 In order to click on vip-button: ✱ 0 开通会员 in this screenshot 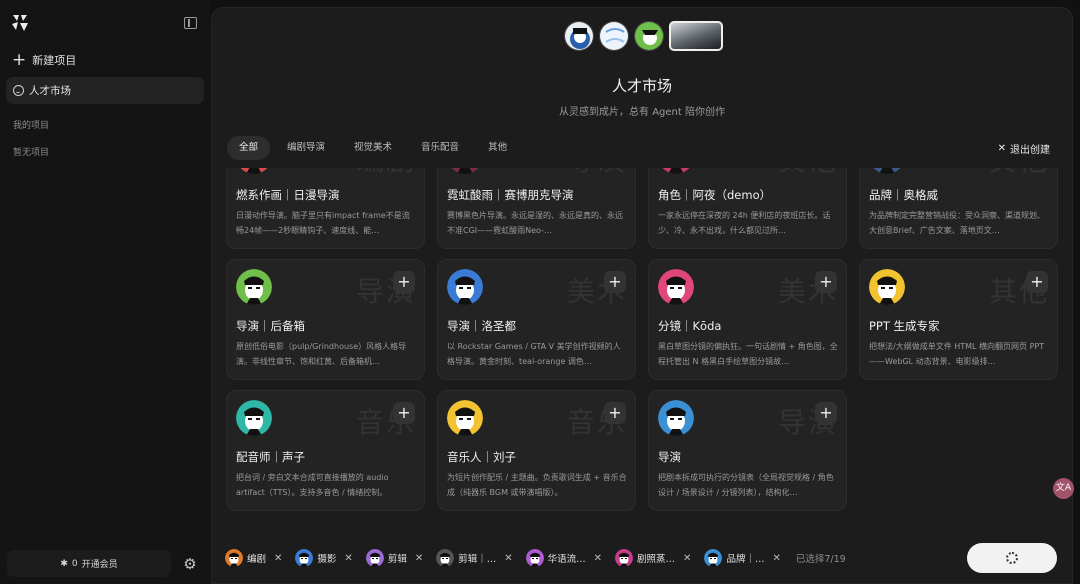, I will do `click(89, 563)`.